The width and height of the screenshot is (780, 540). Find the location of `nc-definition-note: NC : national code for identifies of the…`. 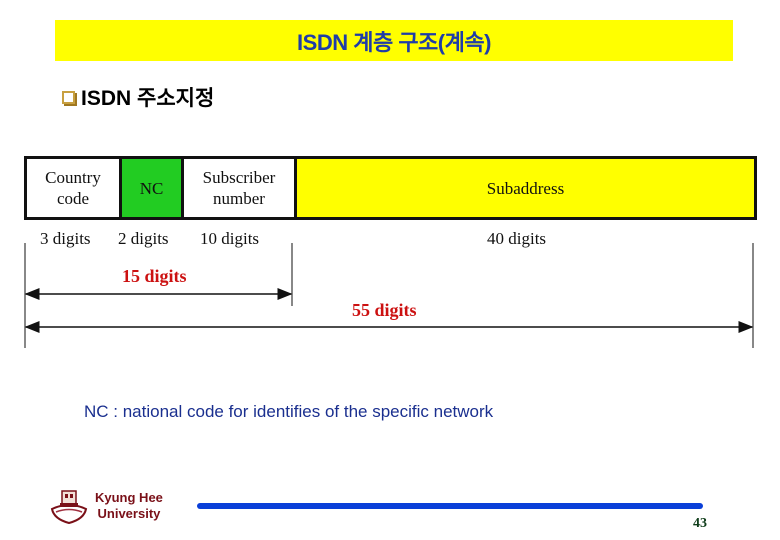

nc-definition-note: NC : national code for identifies of the… is located at coordinates (289, 411).